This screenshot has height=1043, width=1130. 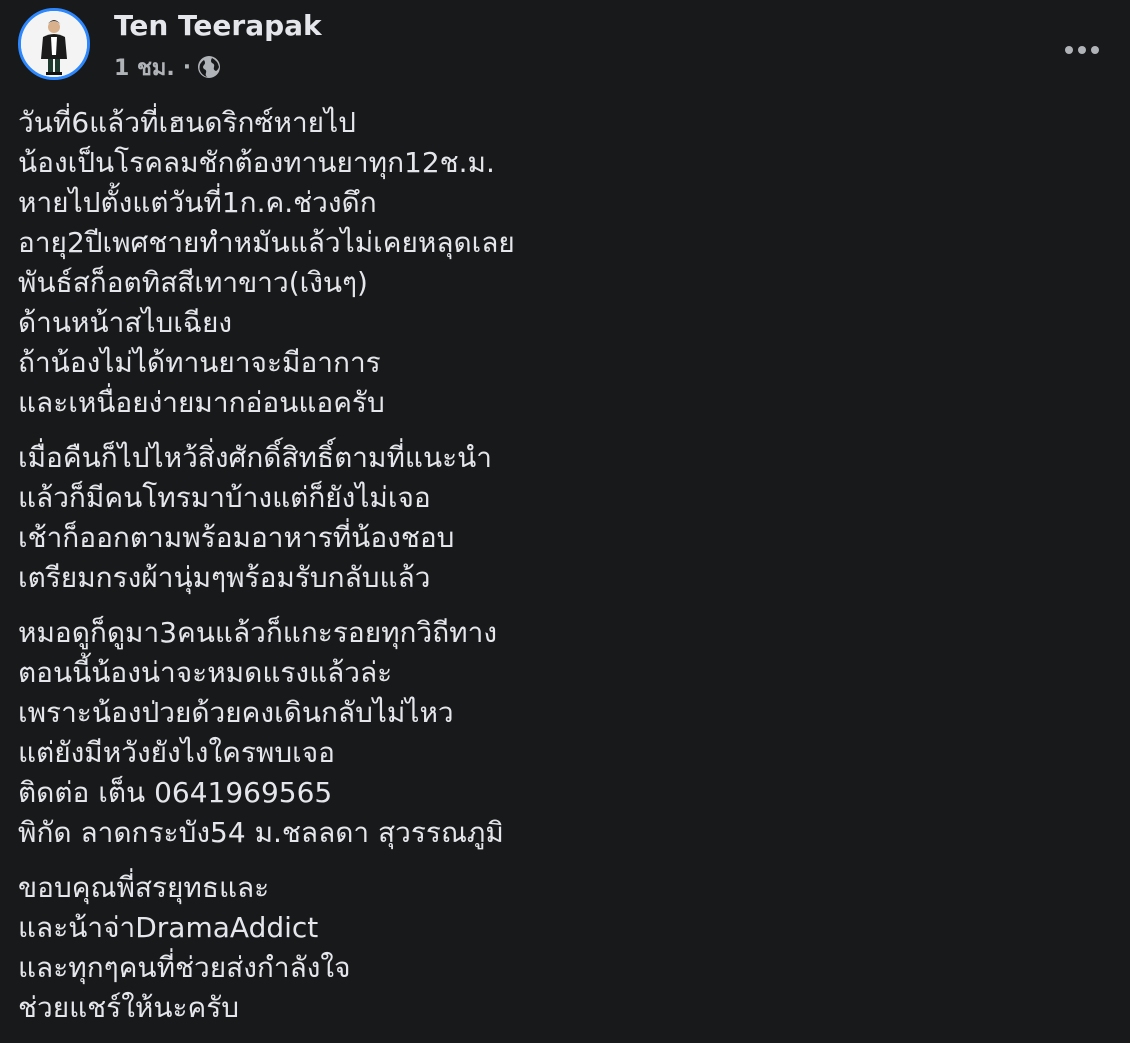 What do you see at coordinates (258, 632) in the screenshot?
I see `post-line: หมอดูก็ดูมา3คนแล้วก็แกะรอยทุกวิถีทาง` at bounding box center [258, 632].